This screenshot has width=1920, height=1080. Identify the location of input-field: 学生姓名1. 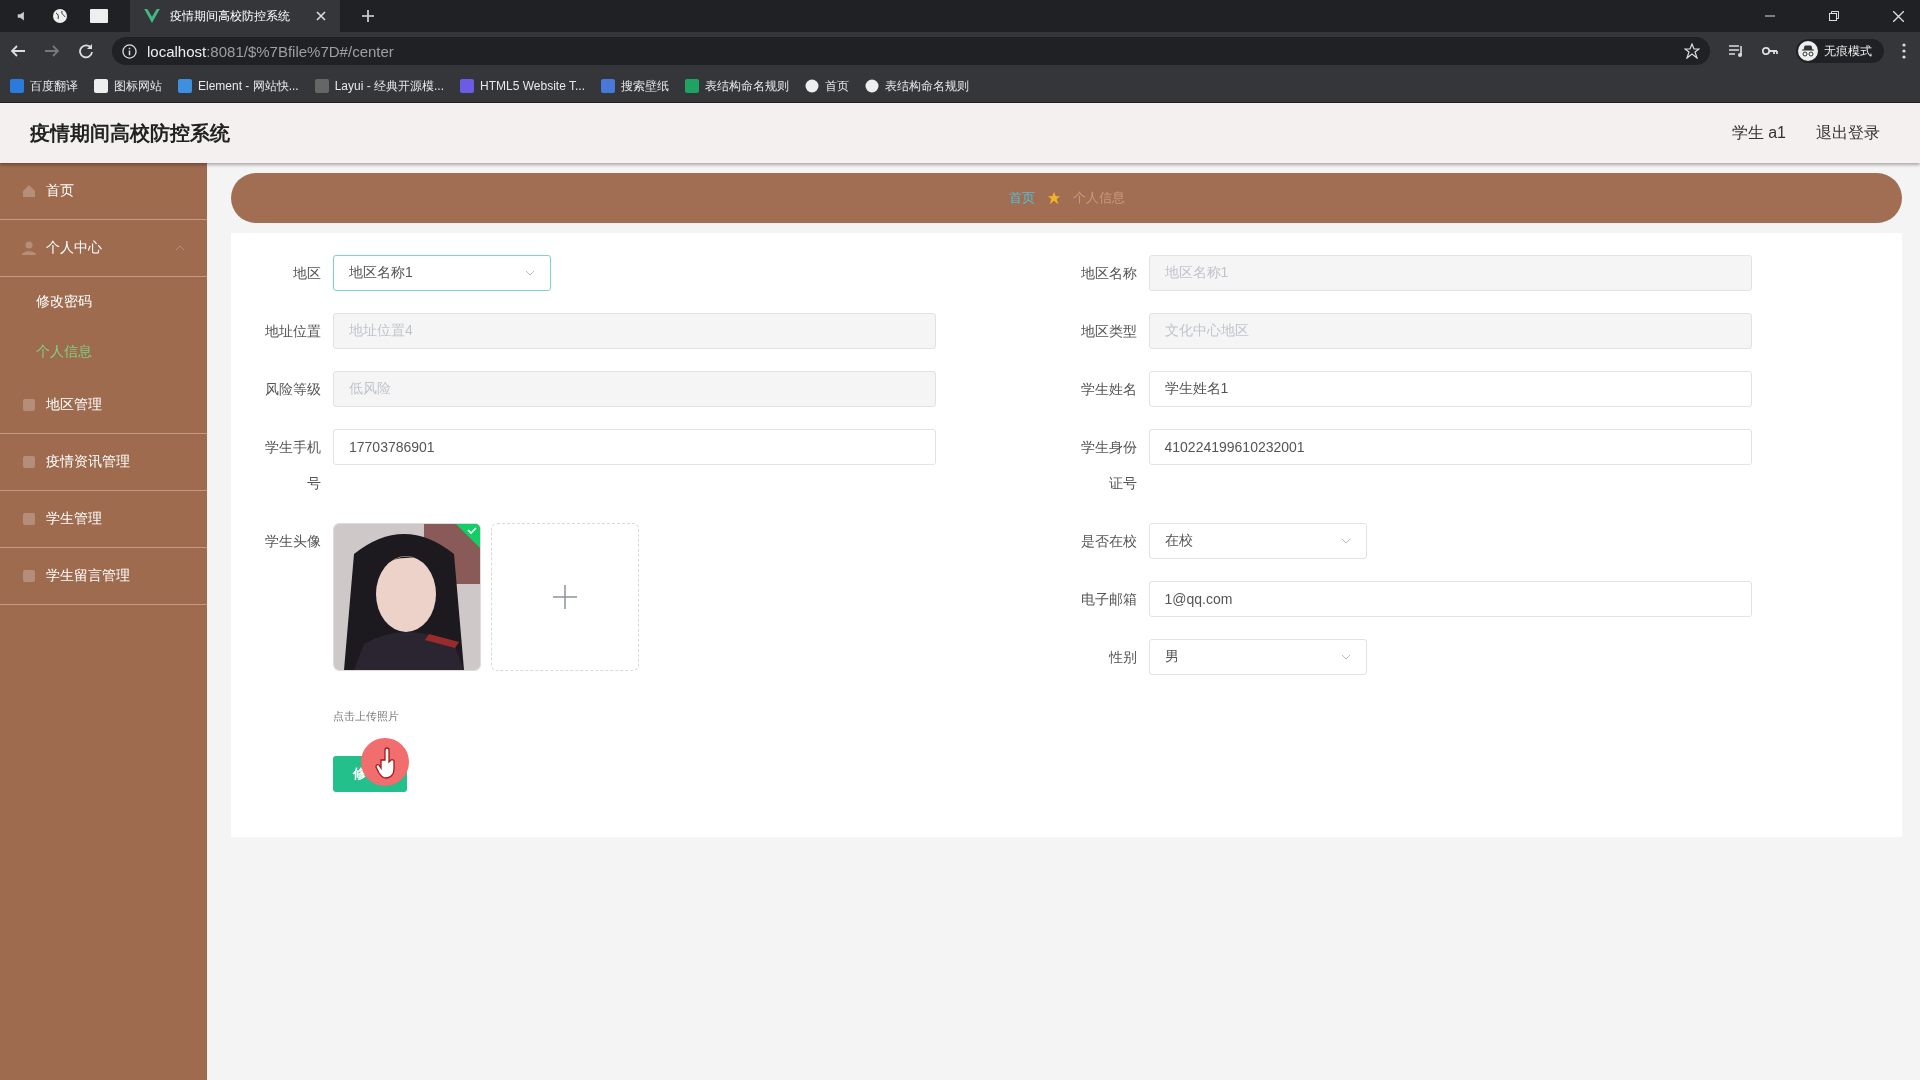
(1450, 389).